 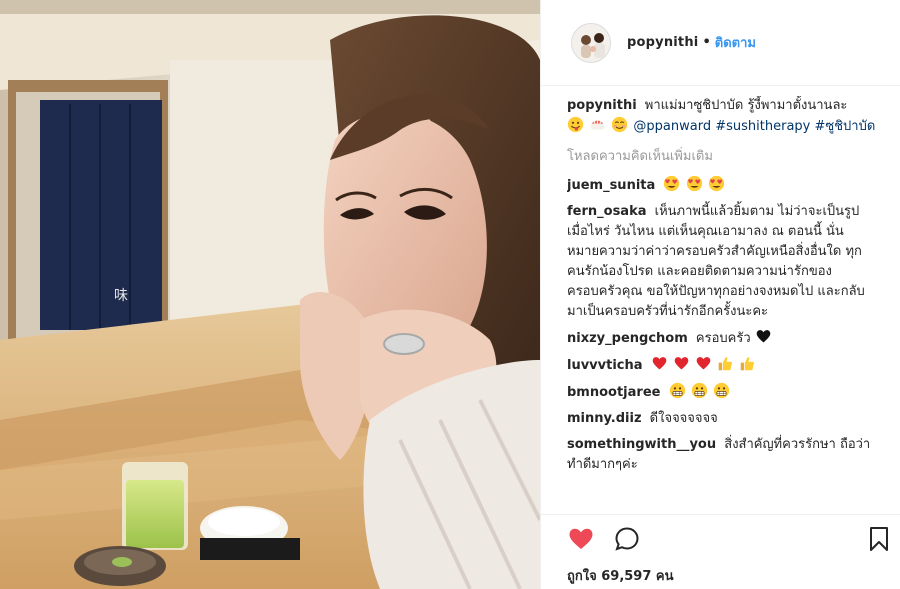 I want to click on comment-username: juem_sunita, so click(x=611, y=185).